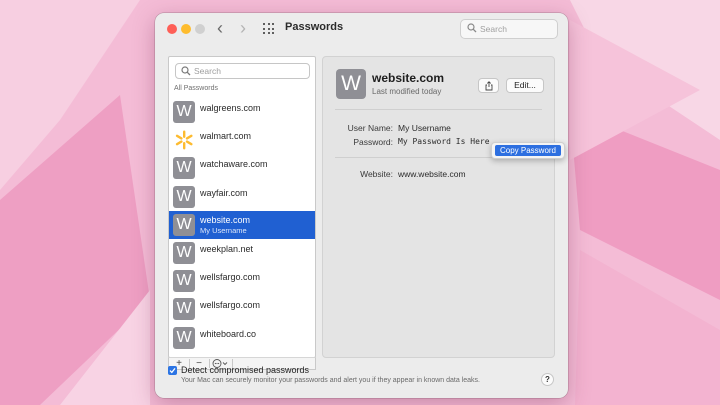 This screenshot has width=720, height=405. I want to click on user-name-value: My Username, so click(424, 128).